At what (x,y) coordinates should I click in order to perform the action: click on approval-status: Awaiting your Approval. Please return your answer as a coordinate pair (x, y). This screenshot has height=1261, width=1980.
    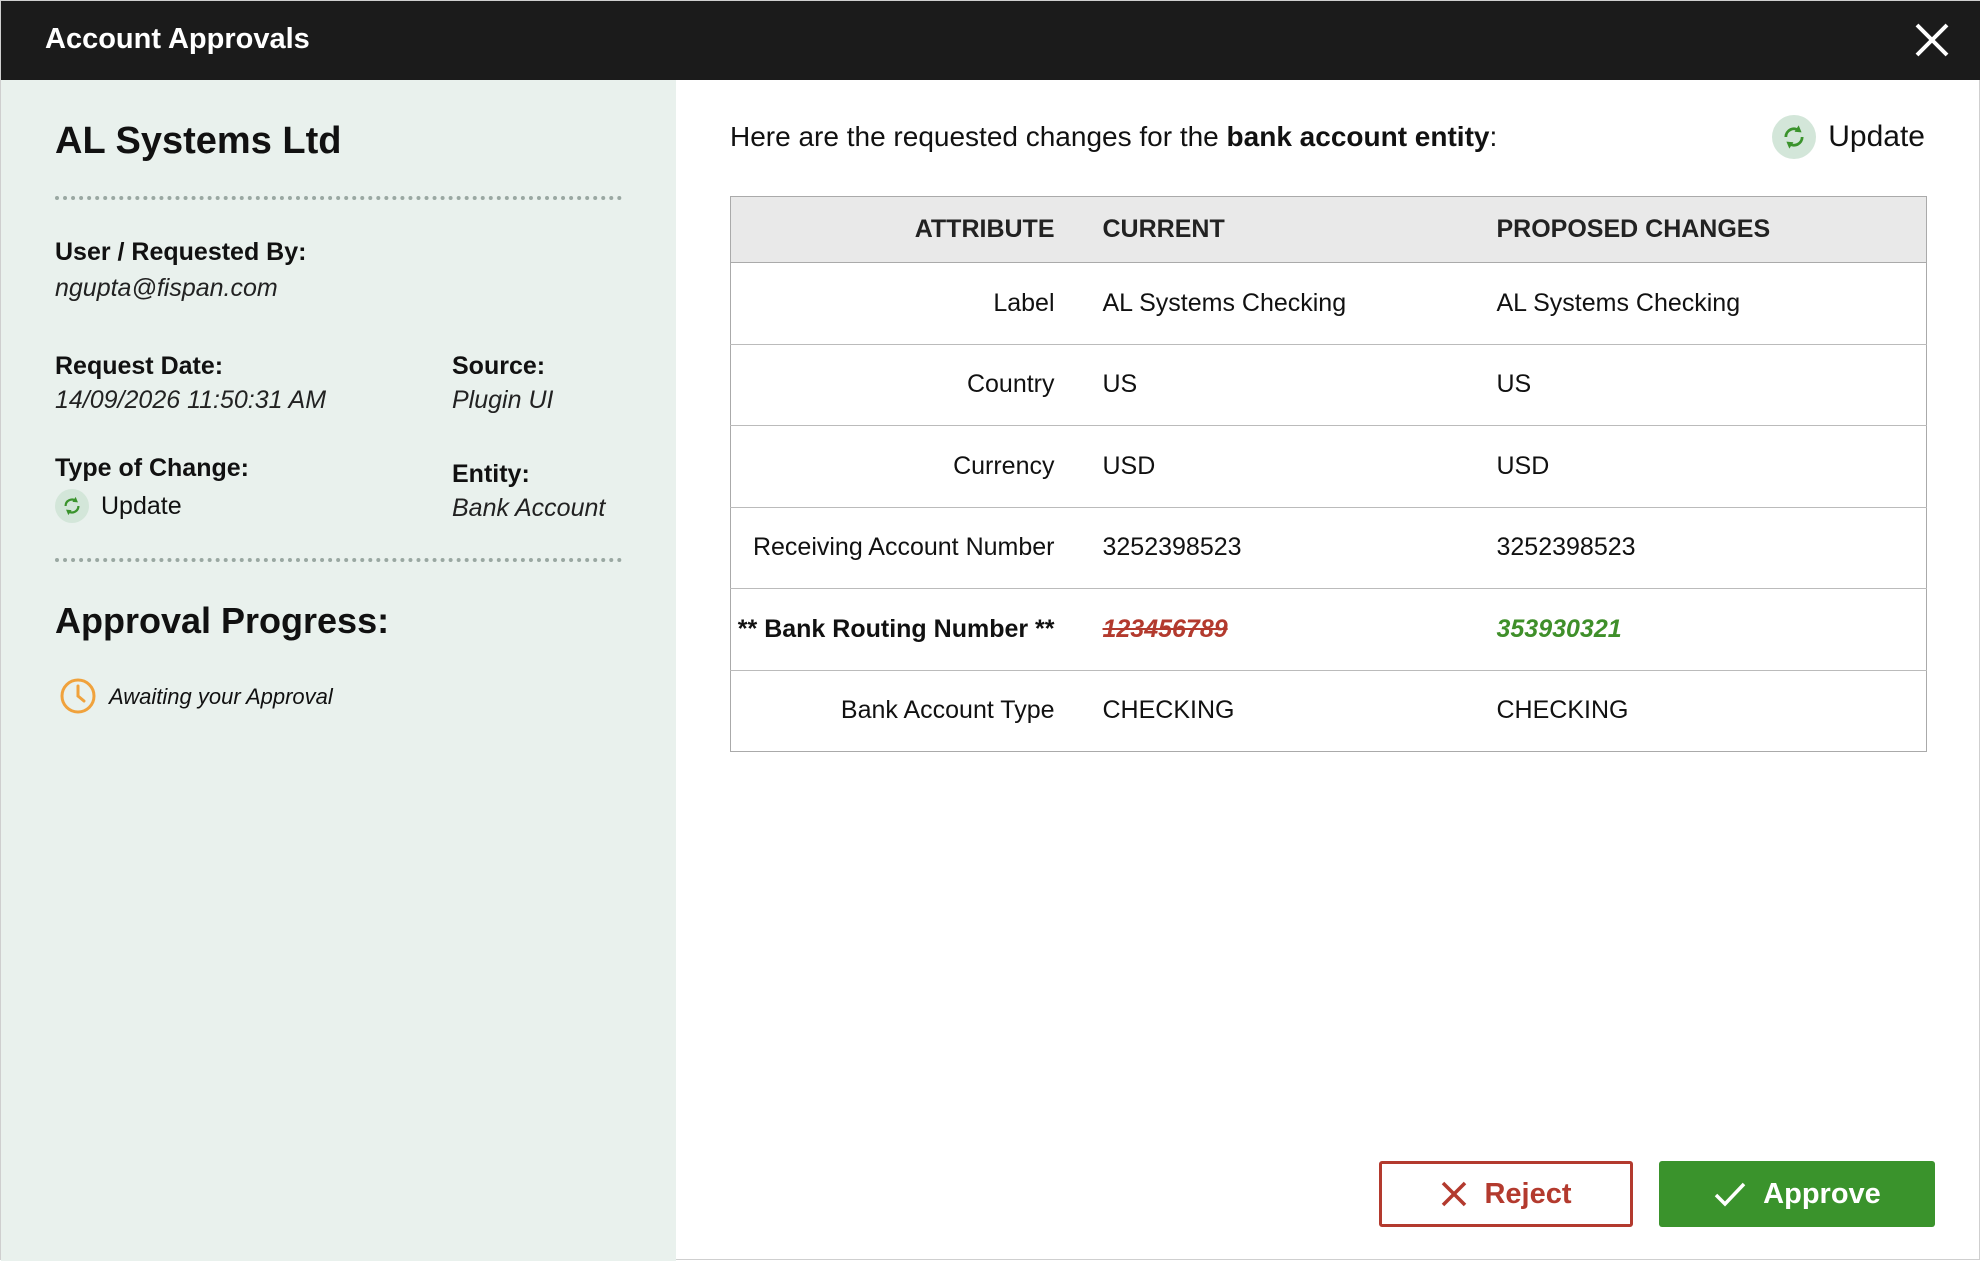
    Looking at the image, I should click on (221, 696).